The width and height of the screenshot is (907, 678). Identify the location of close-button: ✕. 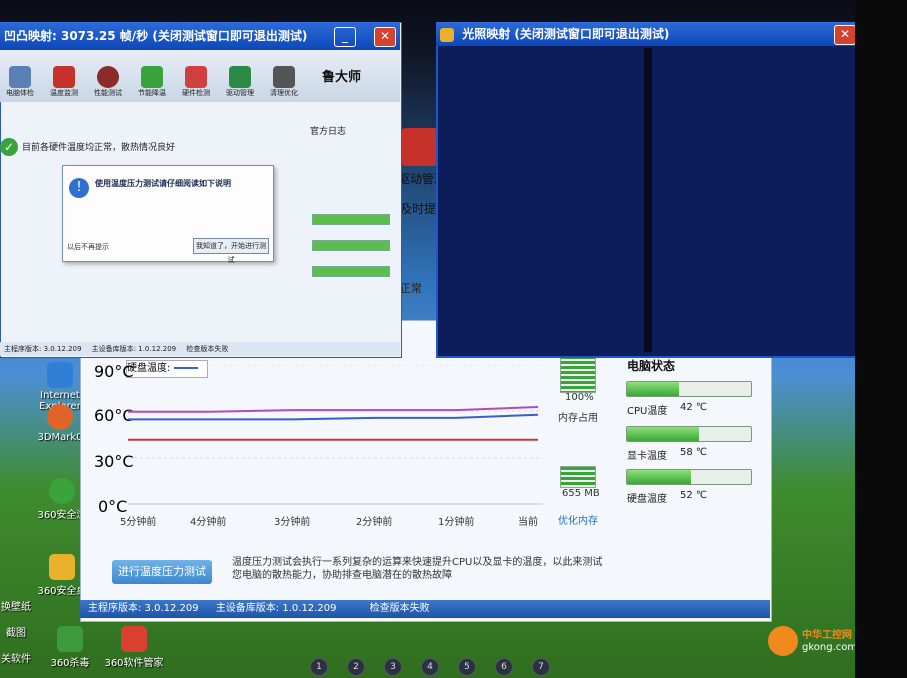
(385, 37).